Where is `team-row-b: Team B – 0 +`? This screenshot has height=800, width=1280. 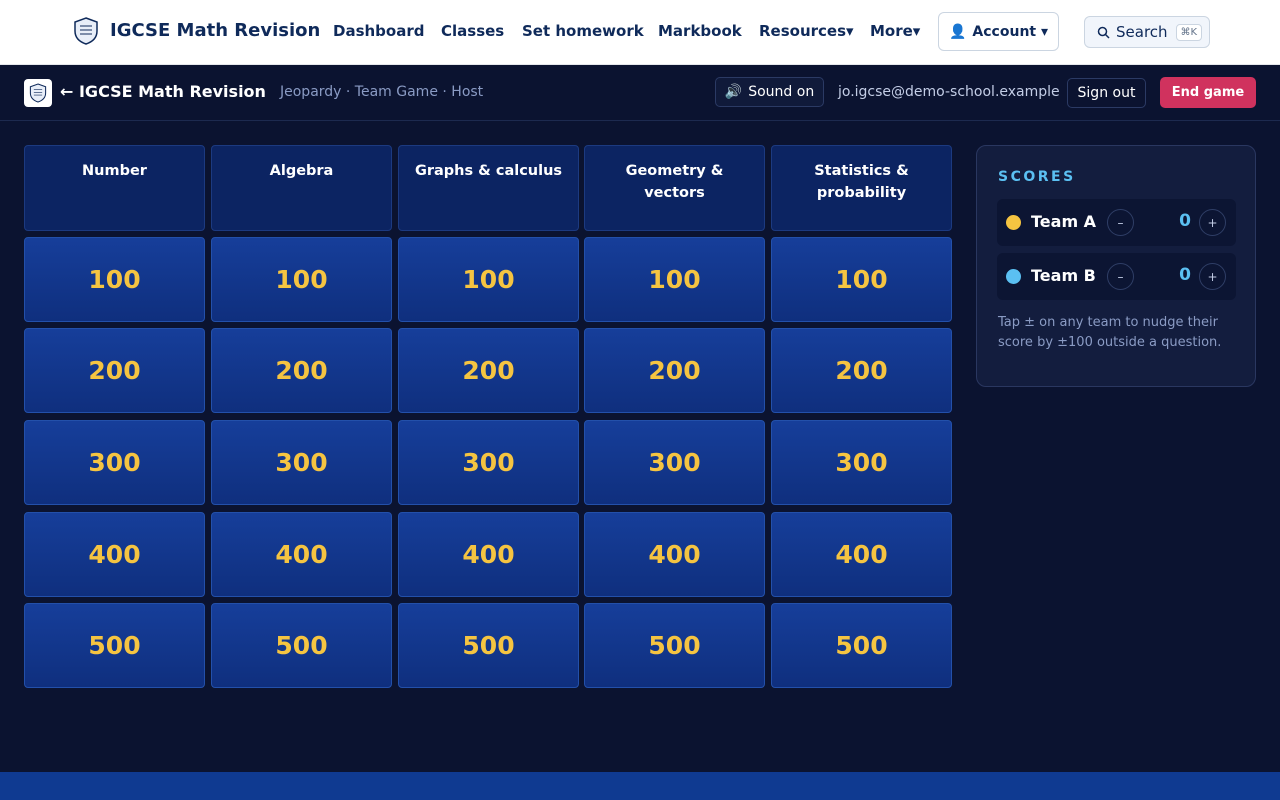
team-row-b: Team B – 0 + is located at coordinates (1116, 276).